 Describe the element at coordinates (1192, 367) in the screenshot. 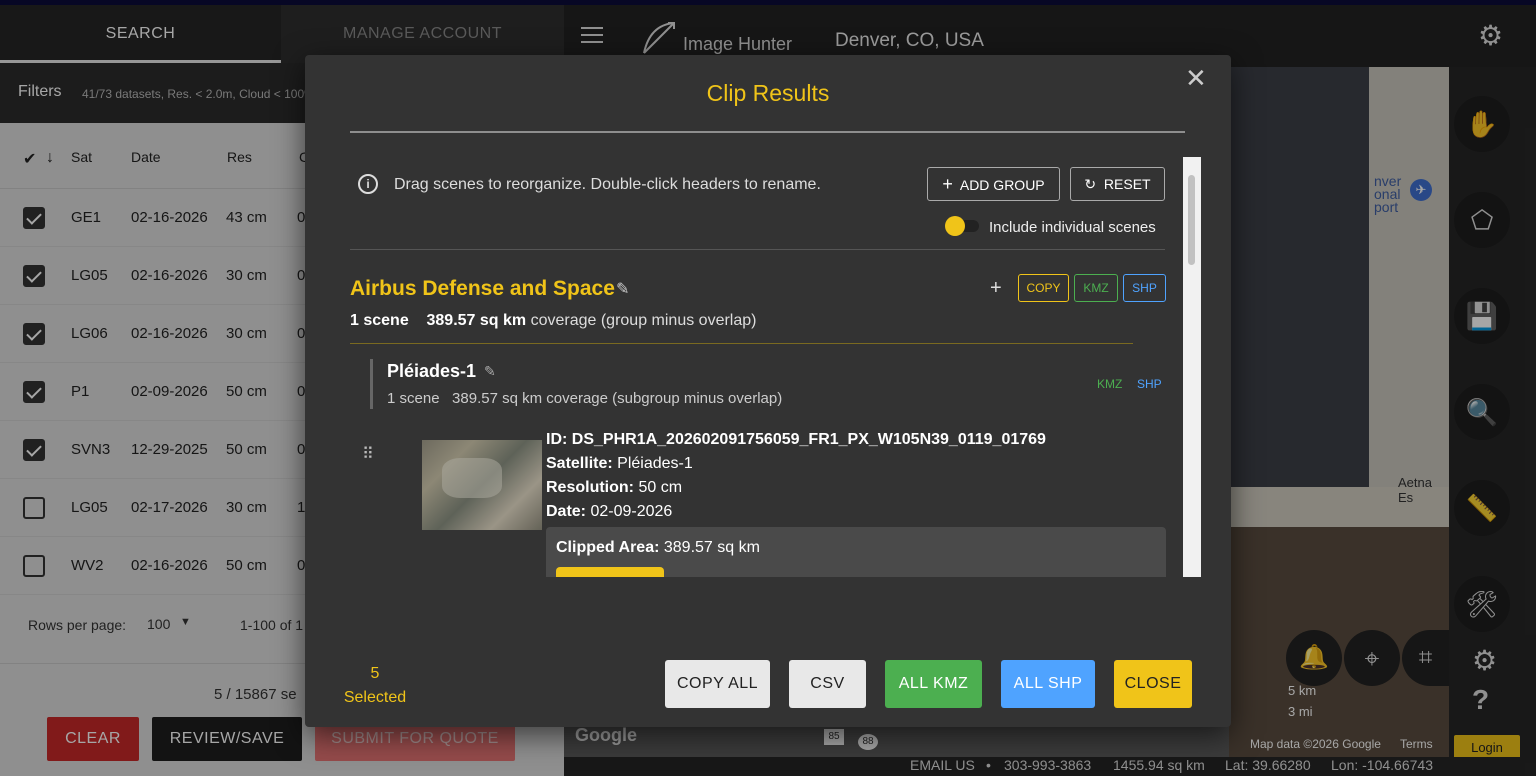

I see `scrollbar` at that location.